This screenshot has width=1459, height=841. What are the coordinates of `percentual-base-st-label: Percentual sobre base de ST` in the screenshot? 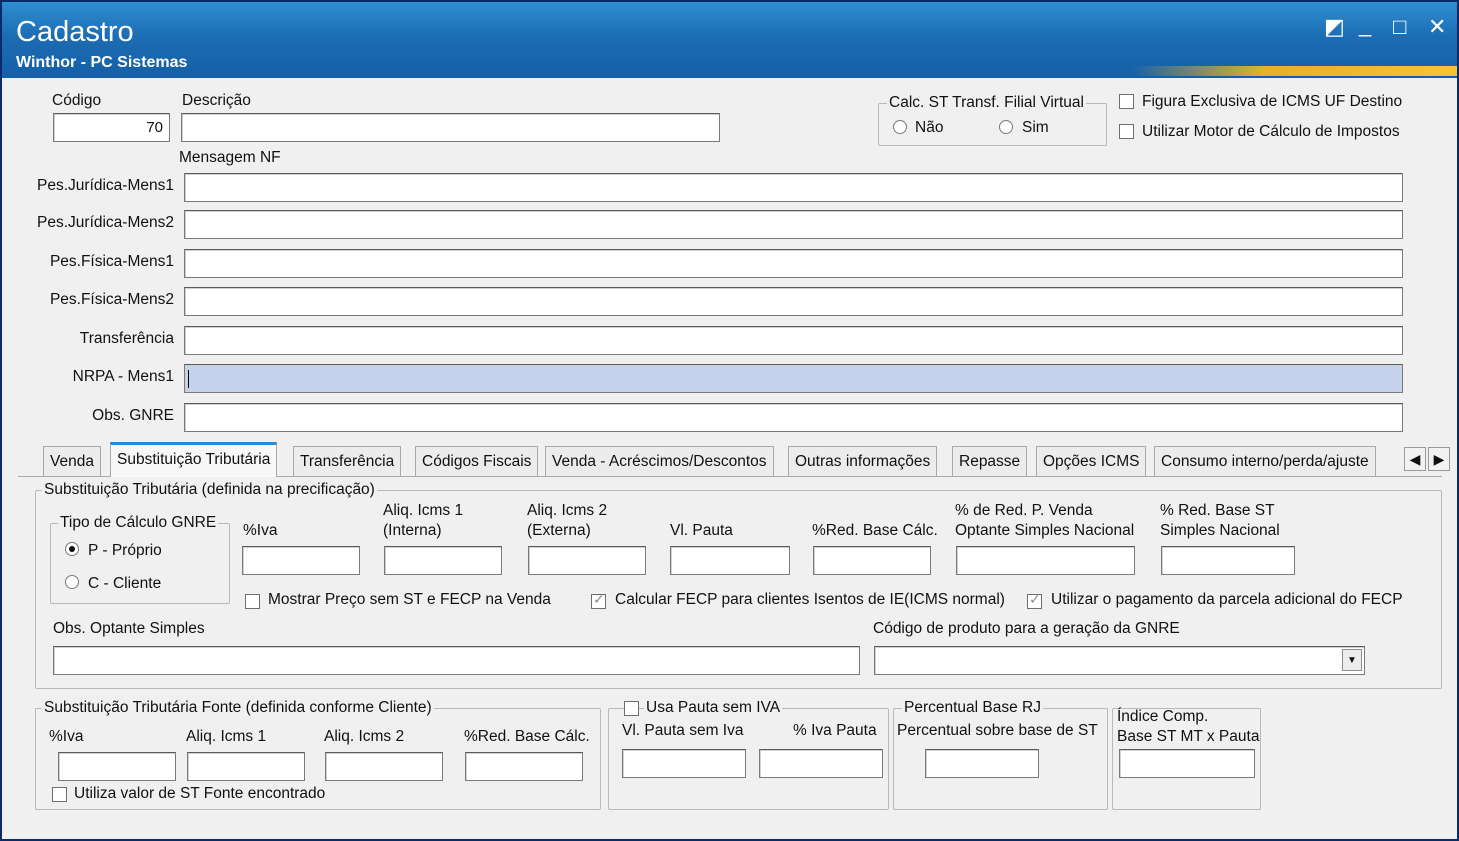 It's located at (997, 730).